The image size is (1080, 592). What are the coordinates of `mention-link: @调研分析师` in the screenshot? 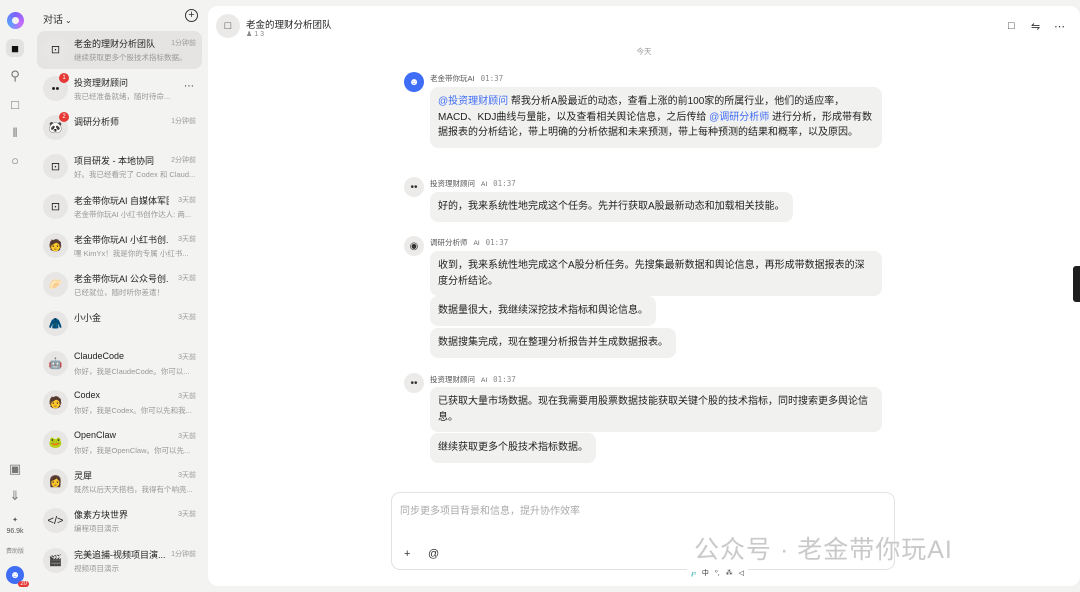 It's located at (739, 117).